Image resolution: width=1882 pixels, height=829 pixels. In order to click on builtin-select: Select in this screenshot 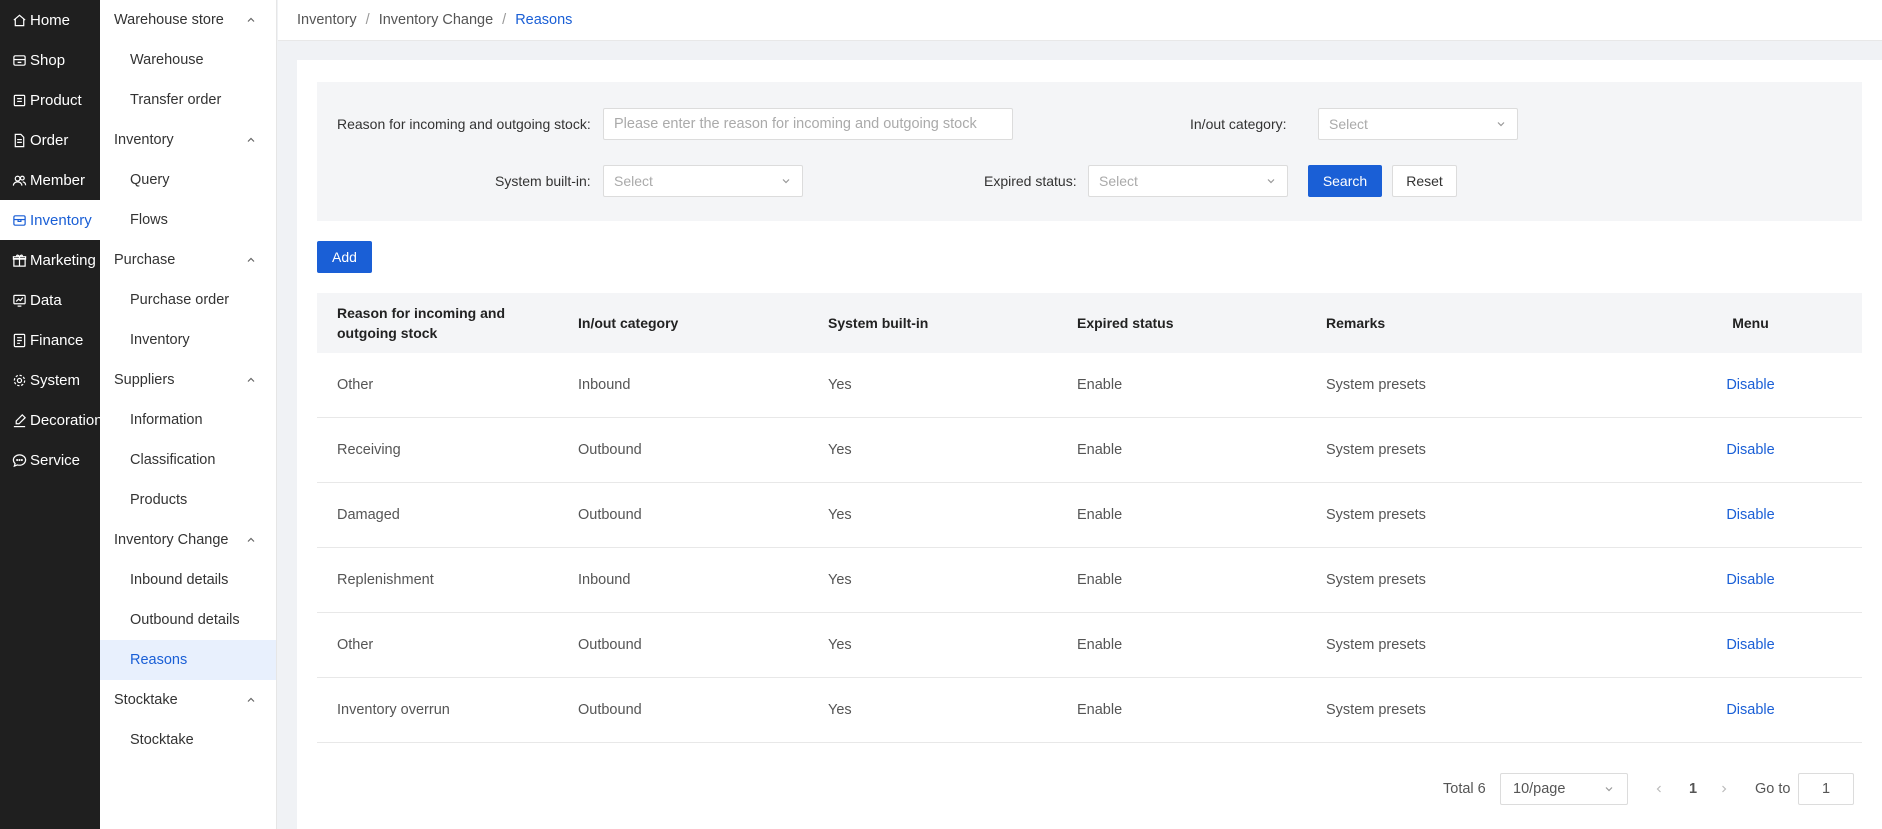, I will do `click(703, 181)`.